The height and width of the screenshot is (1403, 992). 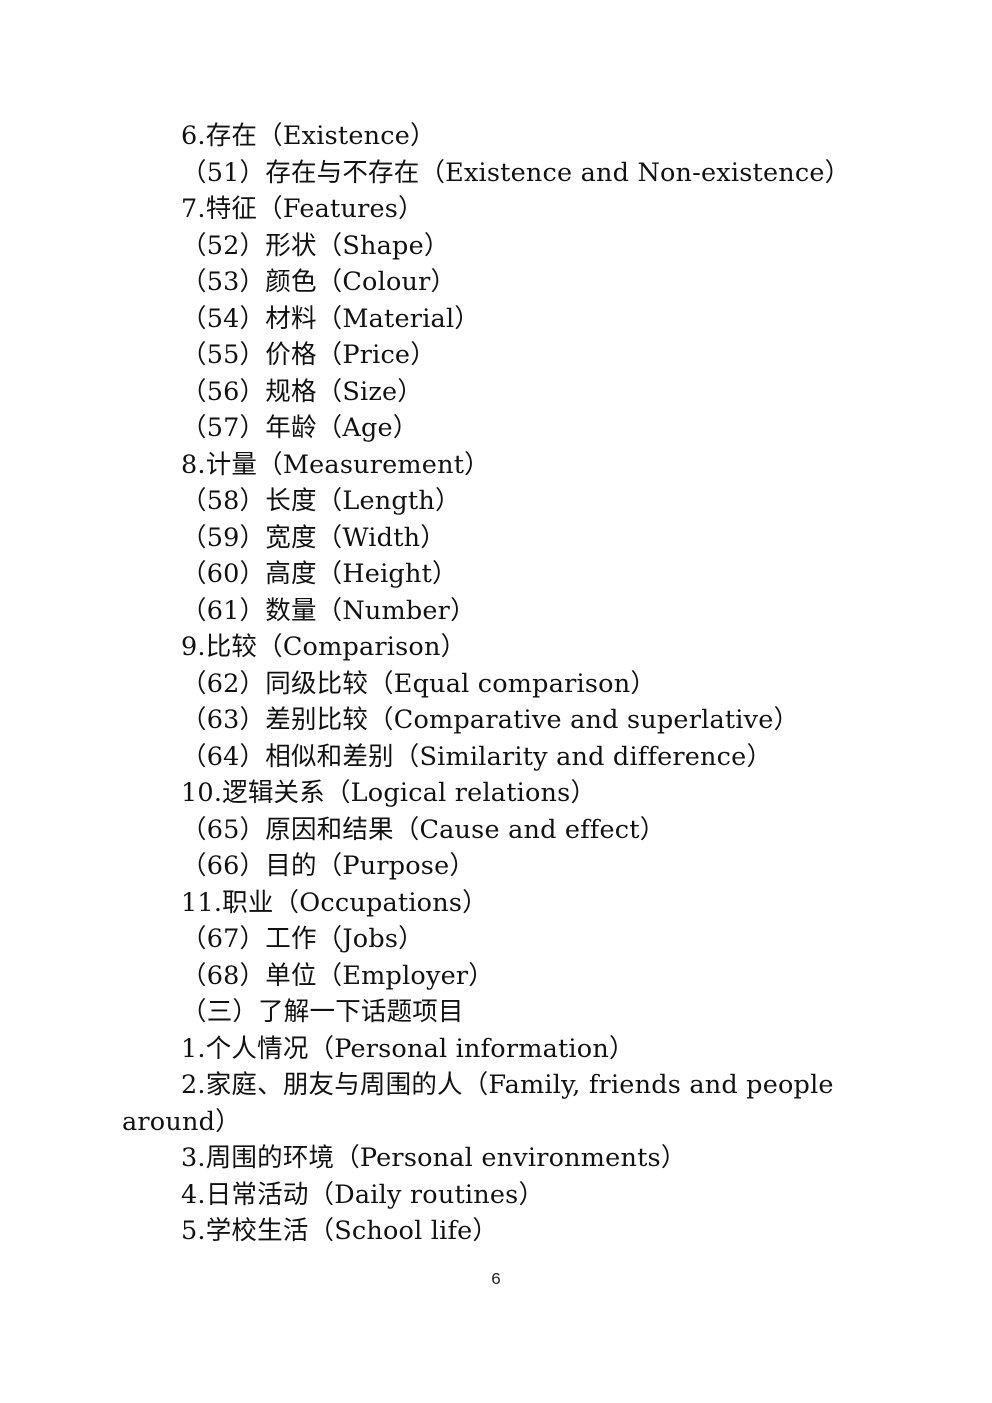 I want to click on line-54-material: （54）材料（Material）, so click(x=331, y=318).